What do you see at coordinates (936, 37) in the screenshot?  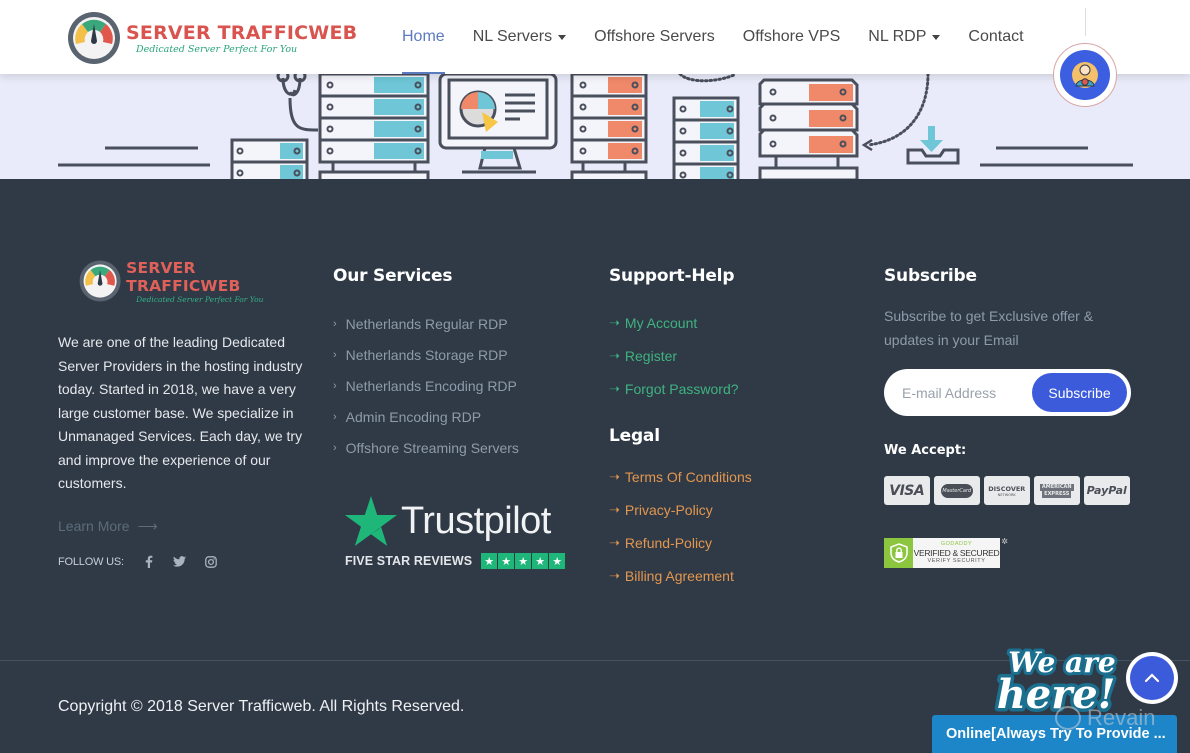 I see `caret-down-icon` at bounding box center [936, 37].